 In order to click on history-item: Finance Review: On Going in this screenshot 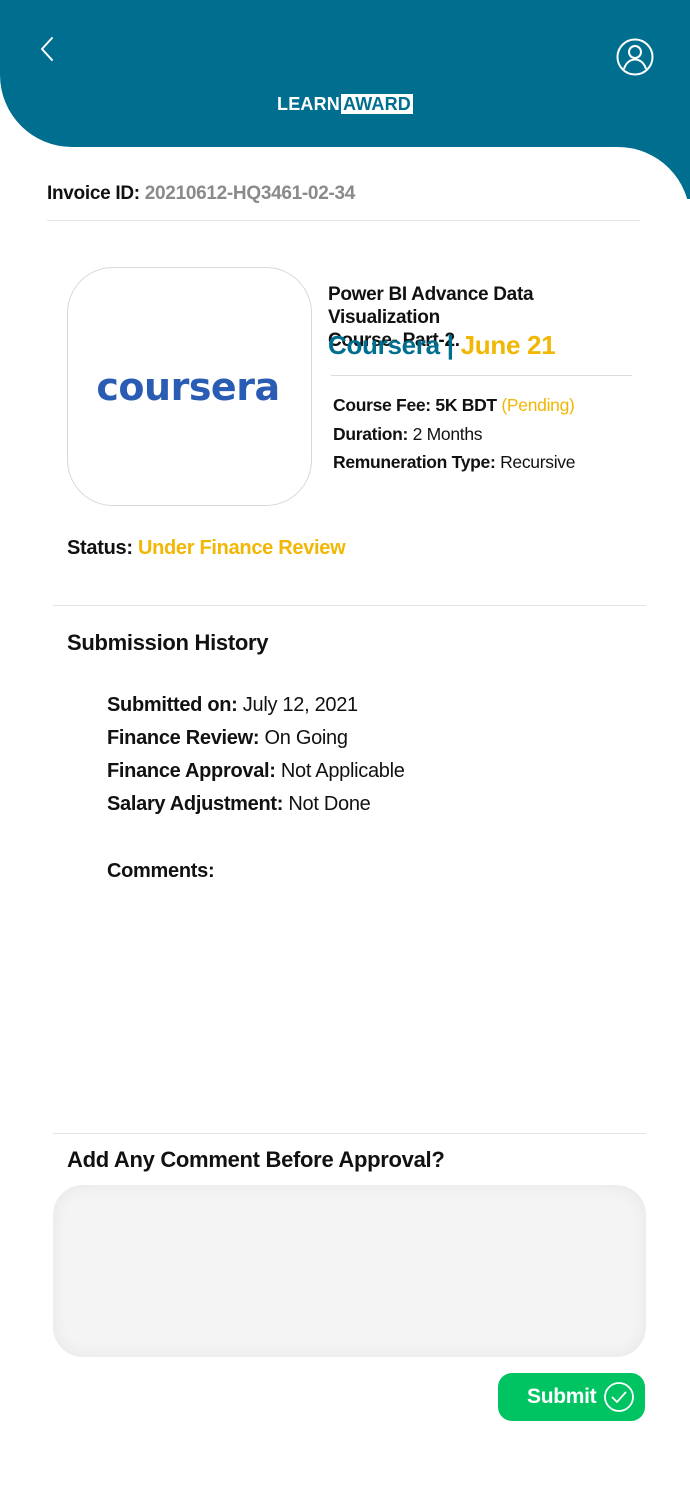, I will do `click(227, 738)`.